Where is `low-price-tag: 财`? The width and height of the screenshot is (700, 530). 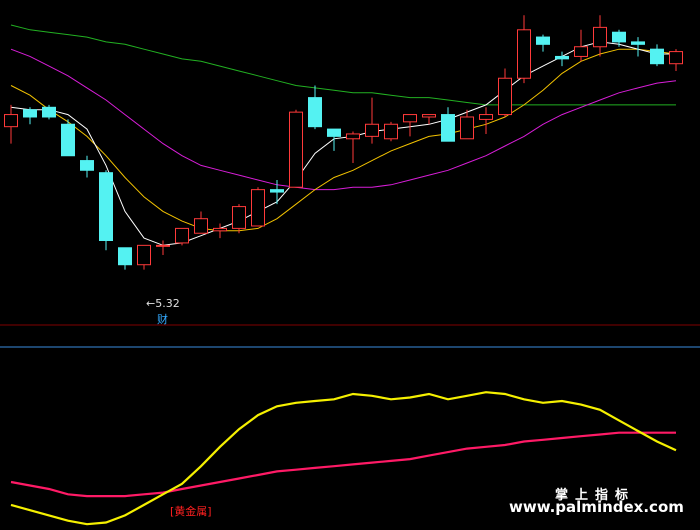 low-price-tag: 财 is located at coordinates (162, 319).